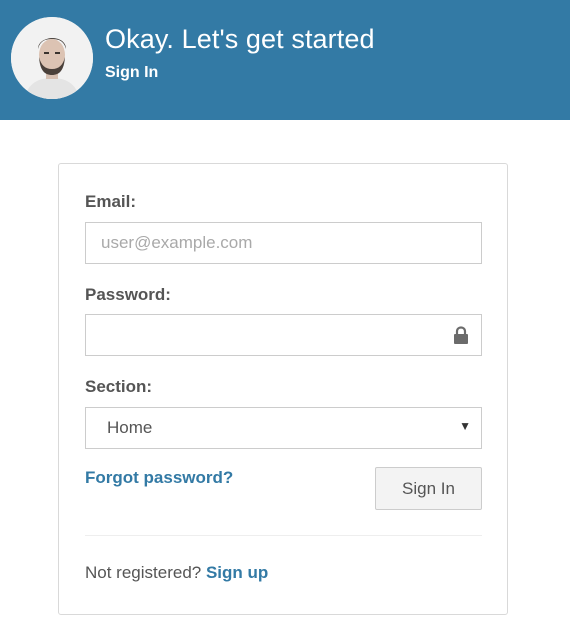 Image resolution: width=570 pixels, height=638 pixels. Describe the element at coordinates (111, 201) in the screenshot. I see `email-label: Email:` at that location.